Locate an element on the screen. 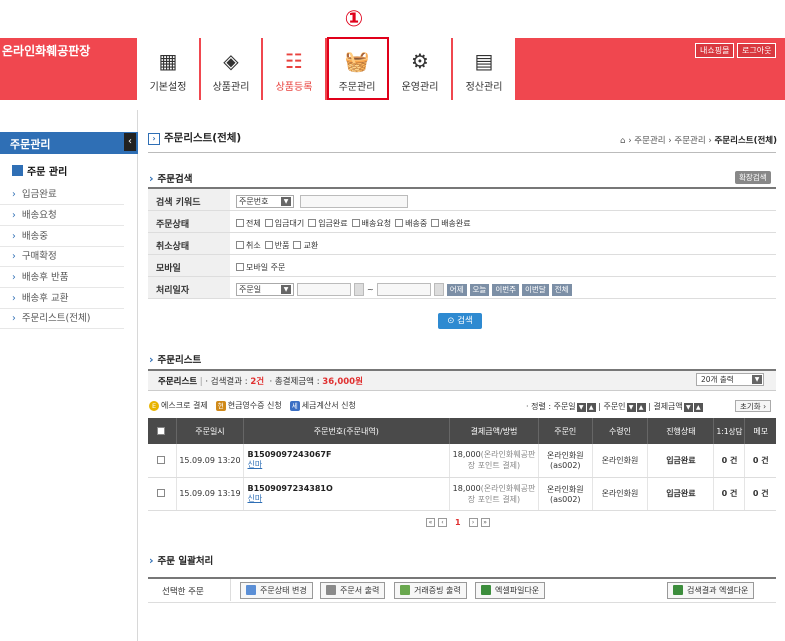 This screenshot has width=785, height=641. orderer-cell: 온라인화원 (as002) is located at coordinates (565, 461).